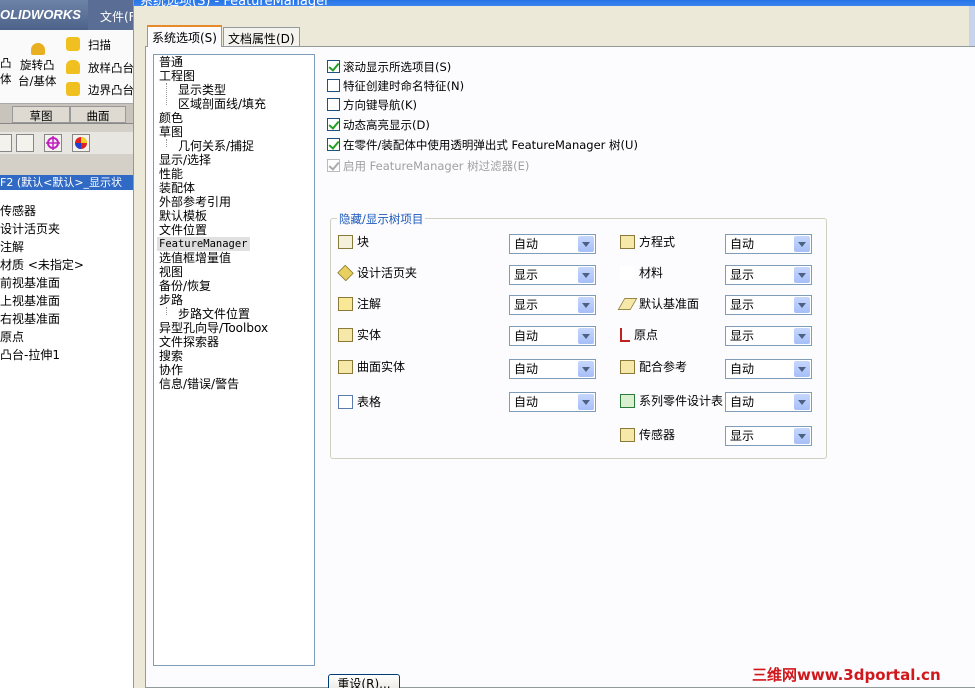 The width and height of the screenshot is (975, 688). Describe the element at coordinates (41, 114) in the screenshot. I see `tab-sketch: 草图` at that location.